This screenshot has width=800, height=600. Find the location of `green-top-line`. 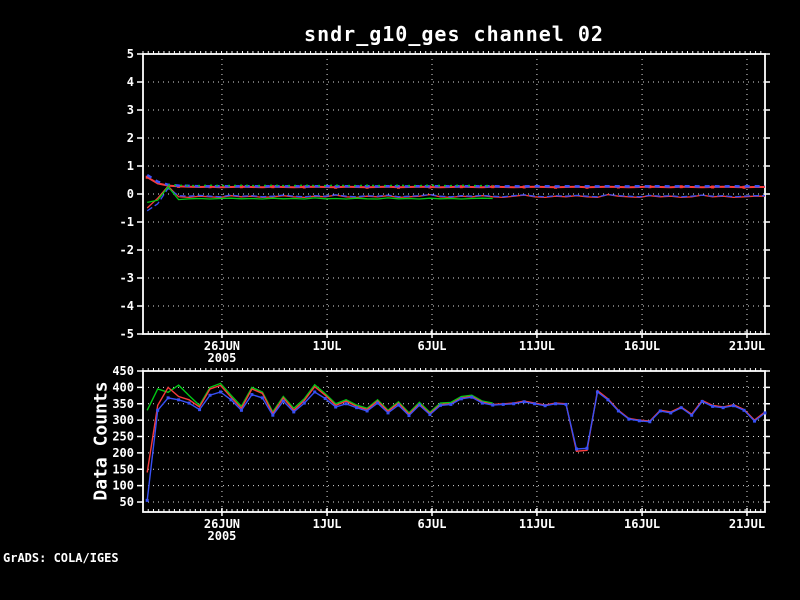

green-top-line is located at coordinates (330, 185).